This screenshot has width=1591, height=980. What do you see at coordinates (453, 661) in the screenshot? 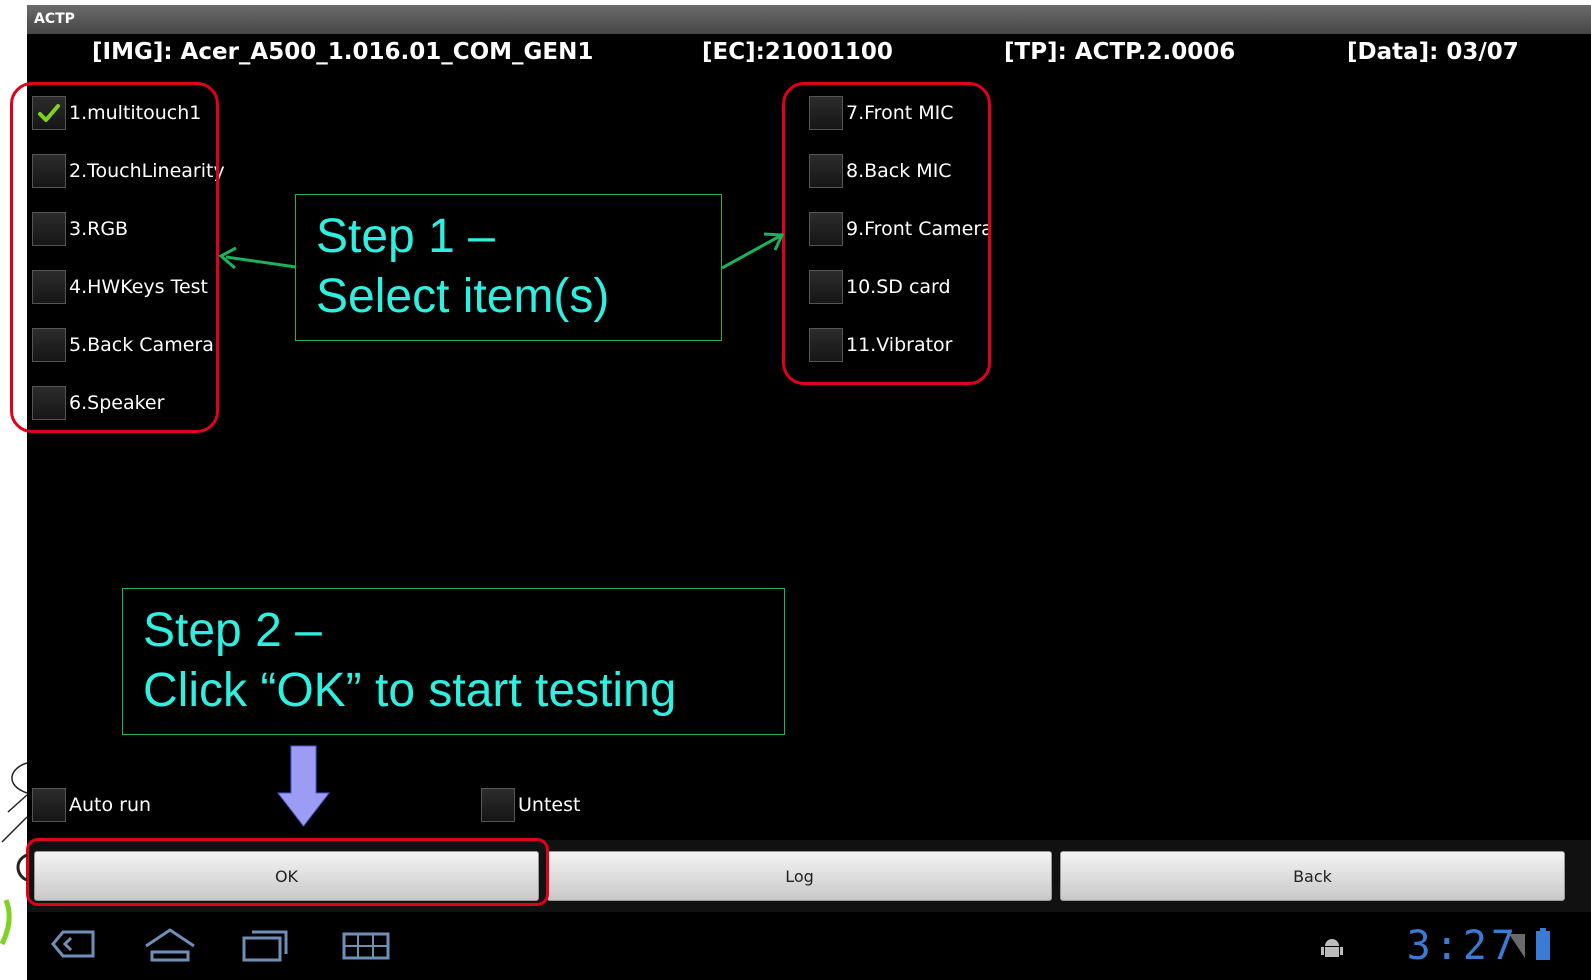
I see `callout-step2: Step 2 – Click “OK” to start testing` at bounding box center [453, 661].